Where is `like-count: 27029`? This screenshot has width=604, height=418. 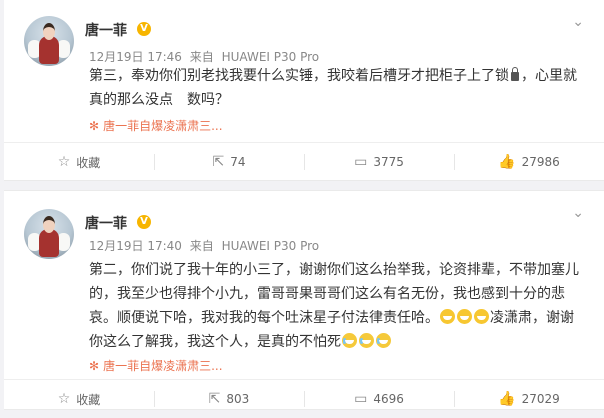
like-count: 27029 is located at coordinates (540, 399).